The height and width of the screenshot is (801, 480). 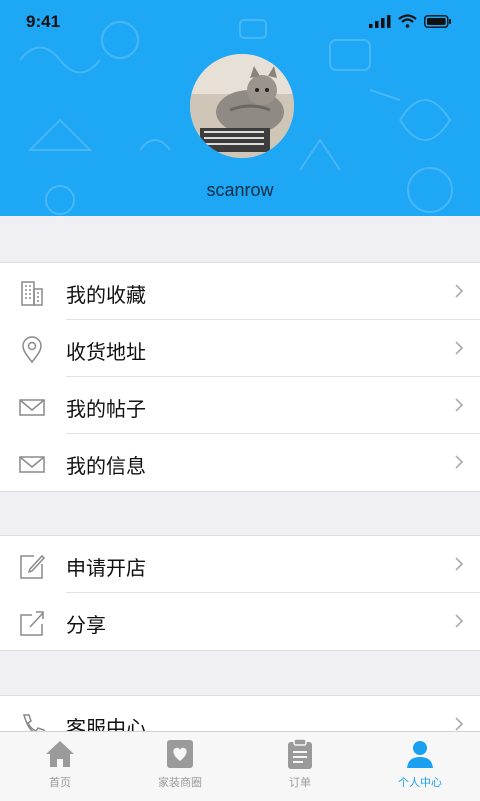 What do you see at coordinates (240, 564) in the screenshot?
I see `menu-item-open-store: 申请开店` at bounding box center [240, 564].